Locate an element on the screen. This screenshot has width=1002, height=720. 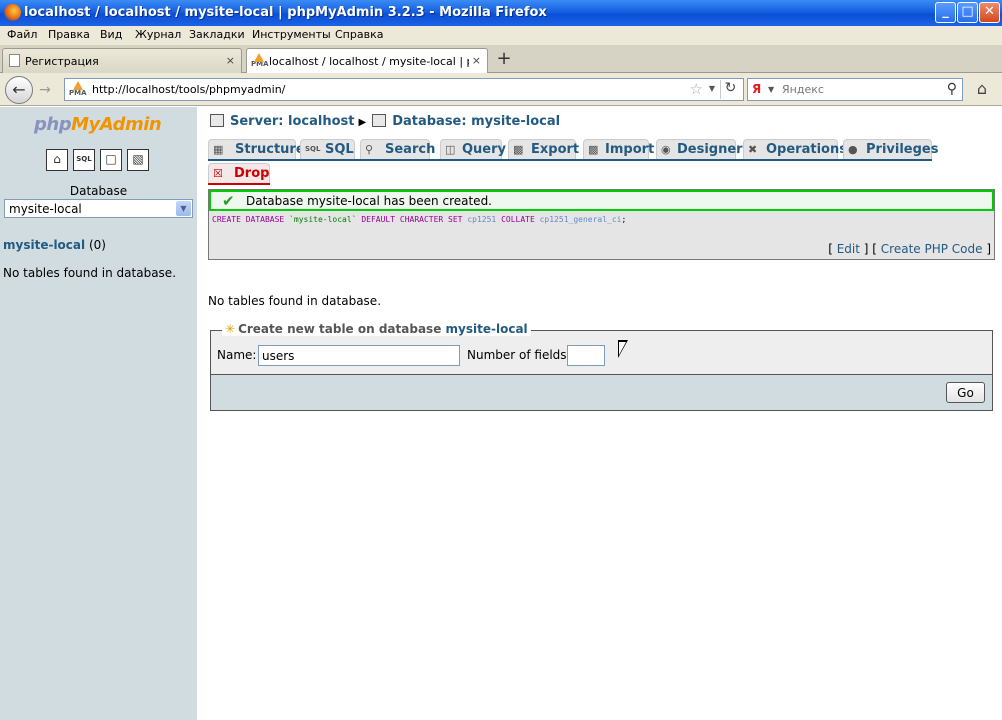
menu-view: Вид is located at coordinates (111, 34).